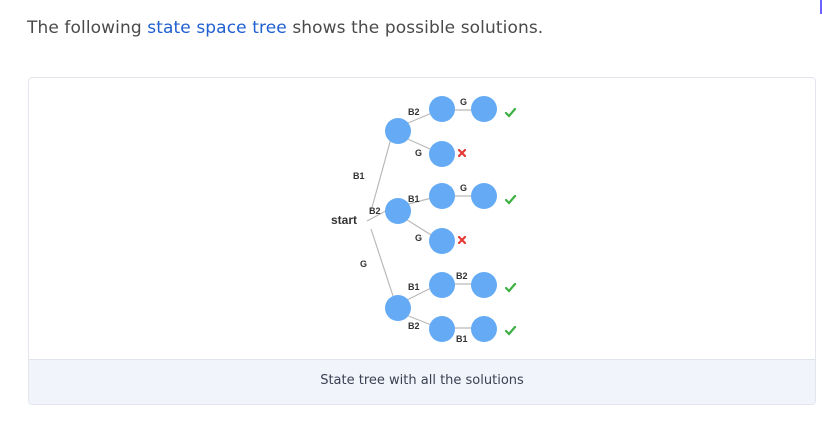 This screenshot has width=822, height=444. I want to click on label-b1-g: G, so click(418, 153).